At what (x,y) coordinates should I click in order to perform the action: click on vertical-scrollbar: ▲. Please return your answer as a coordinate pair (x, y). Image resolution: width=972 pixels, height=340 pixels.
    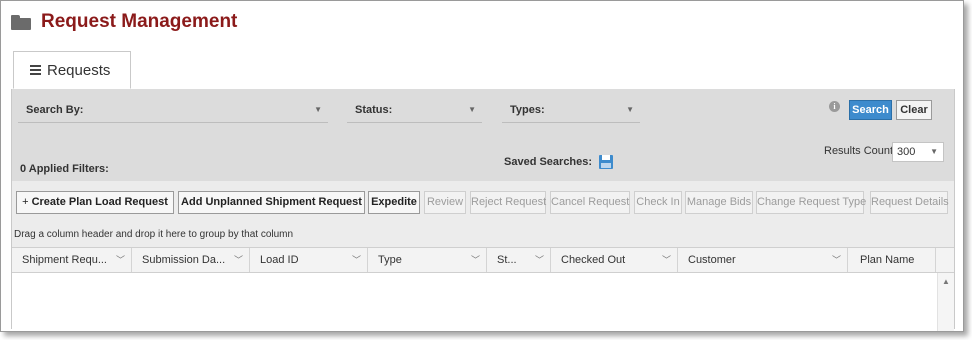
    Looking at the image, I should click on (945, 302).